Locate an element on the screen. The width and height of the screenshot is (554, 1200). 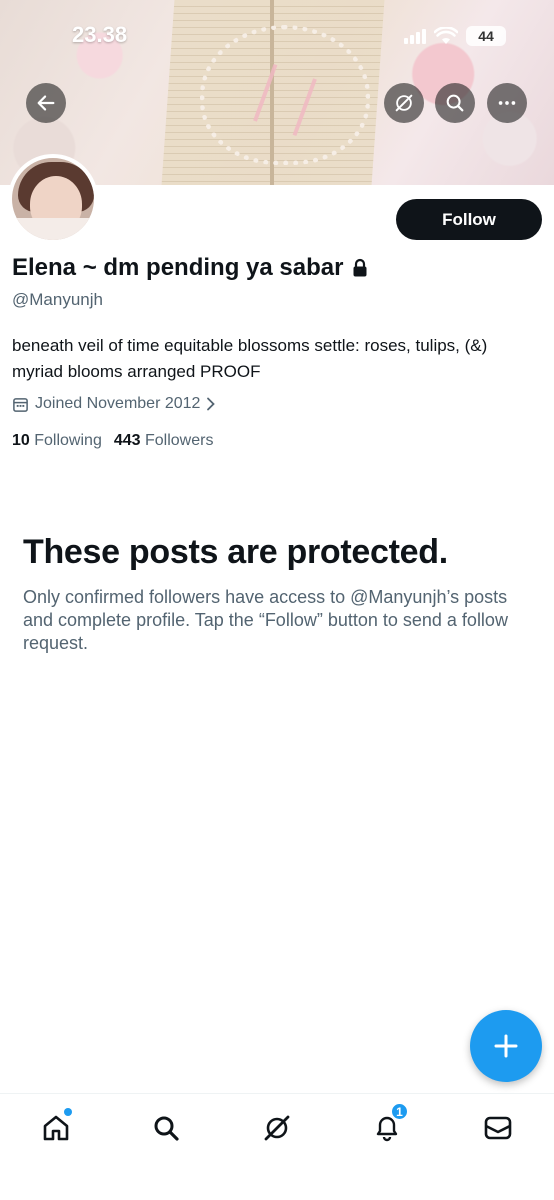
grok-button is located at coordinates (404, 103).